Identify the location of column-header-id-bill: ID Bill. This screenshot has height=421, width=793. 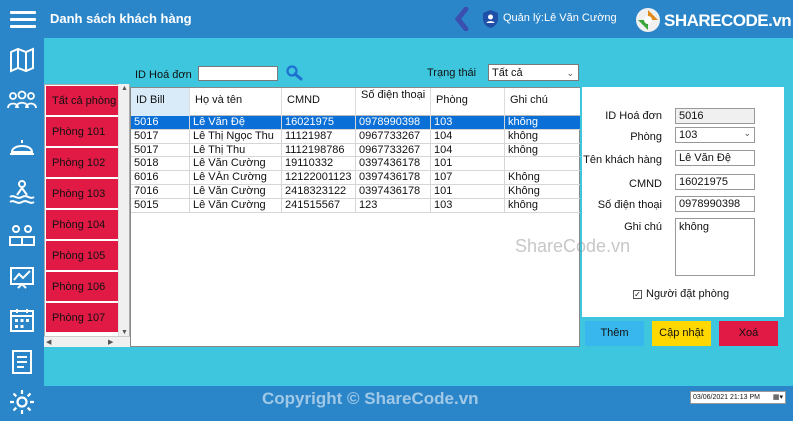
(160, 102).